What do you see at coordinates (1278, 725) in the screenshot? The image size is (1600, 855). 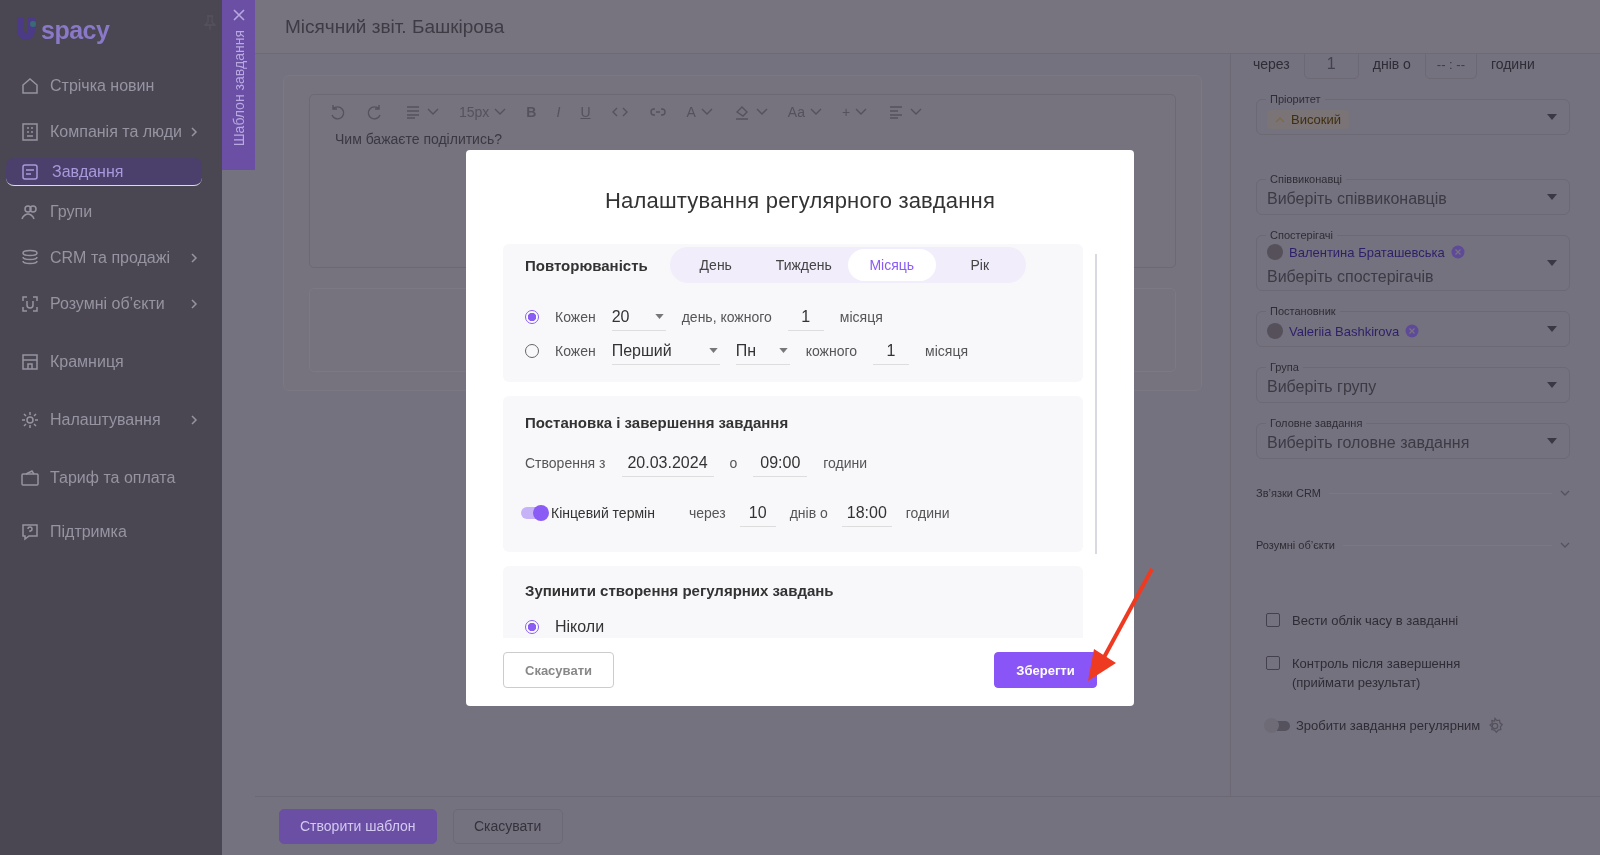 I see `toggle-switch` at bounding box center [1278, 725].